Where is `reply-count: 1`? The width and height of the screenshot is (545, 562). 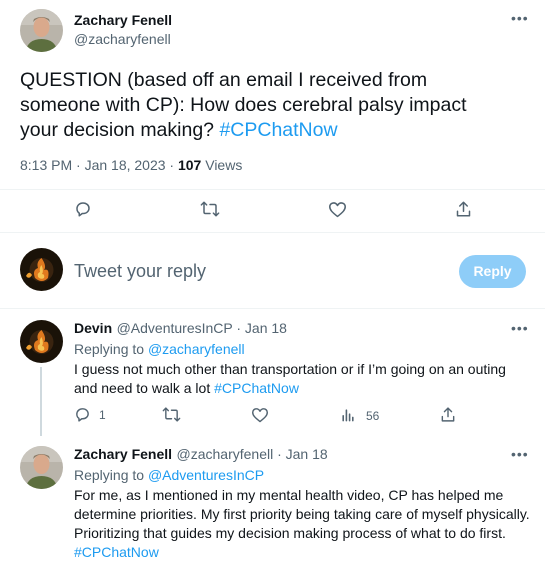
reply-count: 1 is located at coordinates (102, 415).